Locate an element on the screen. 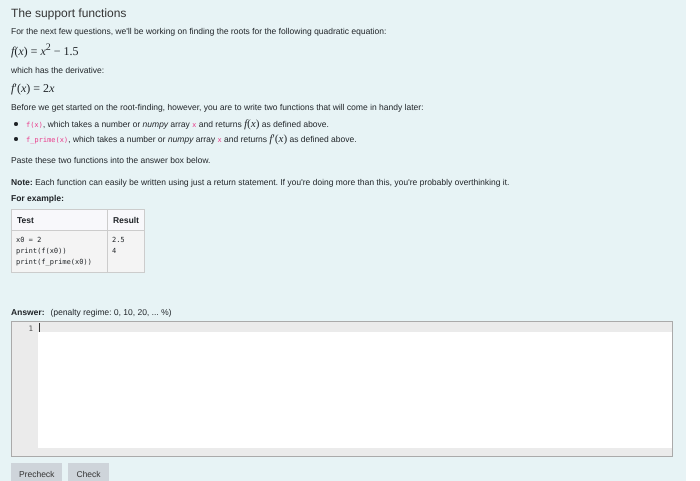 The image size is (700, 481). example-label: For example: is located at coordinates (38, 198).